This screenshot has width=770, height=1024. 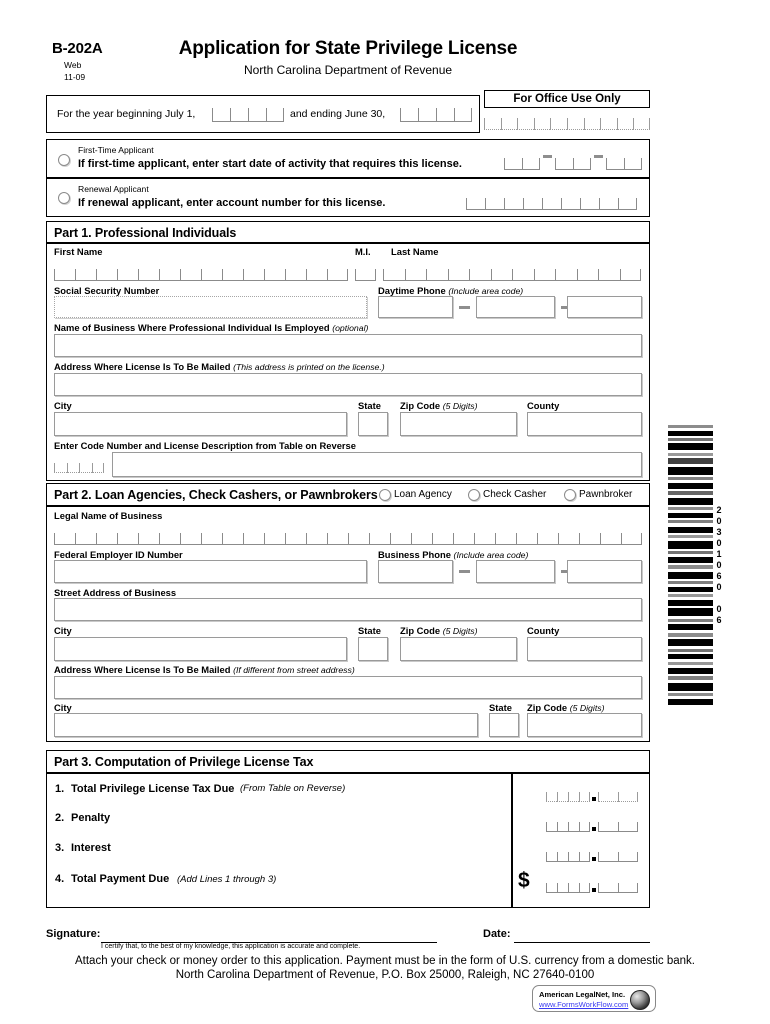 What do you see at coordinates (73, 934) in the screenshot?
I see `signature-label: Signature:` at bounding box center [73, 934].